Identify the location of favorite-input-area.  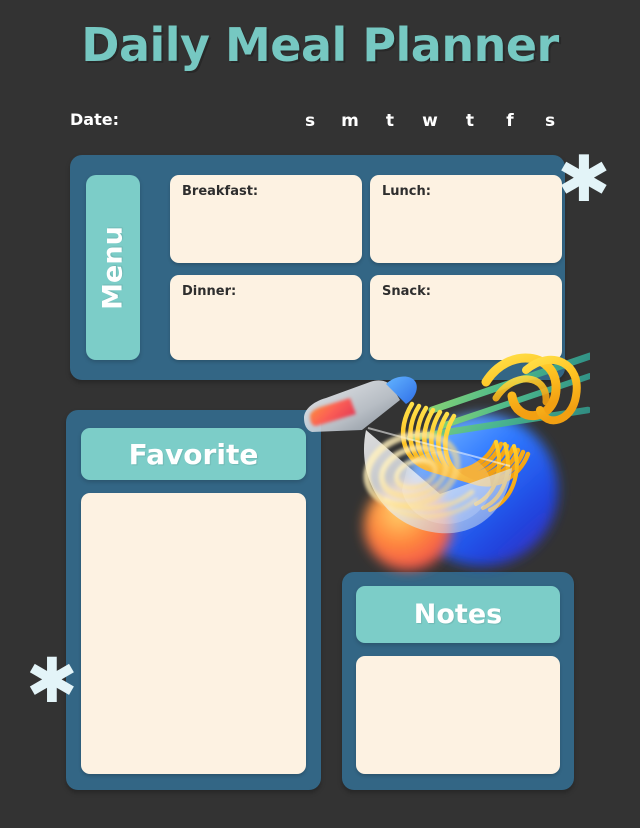
(193, 633).